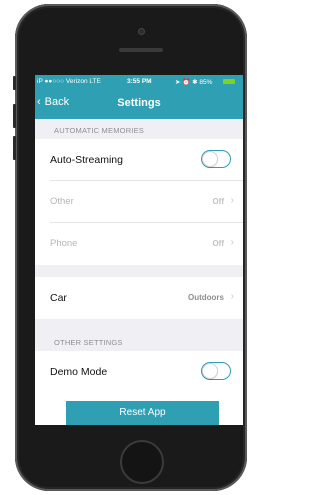 The image size is (320, 495). I want to click on demo-mode-row: Demo Mode, so click(139, 372).